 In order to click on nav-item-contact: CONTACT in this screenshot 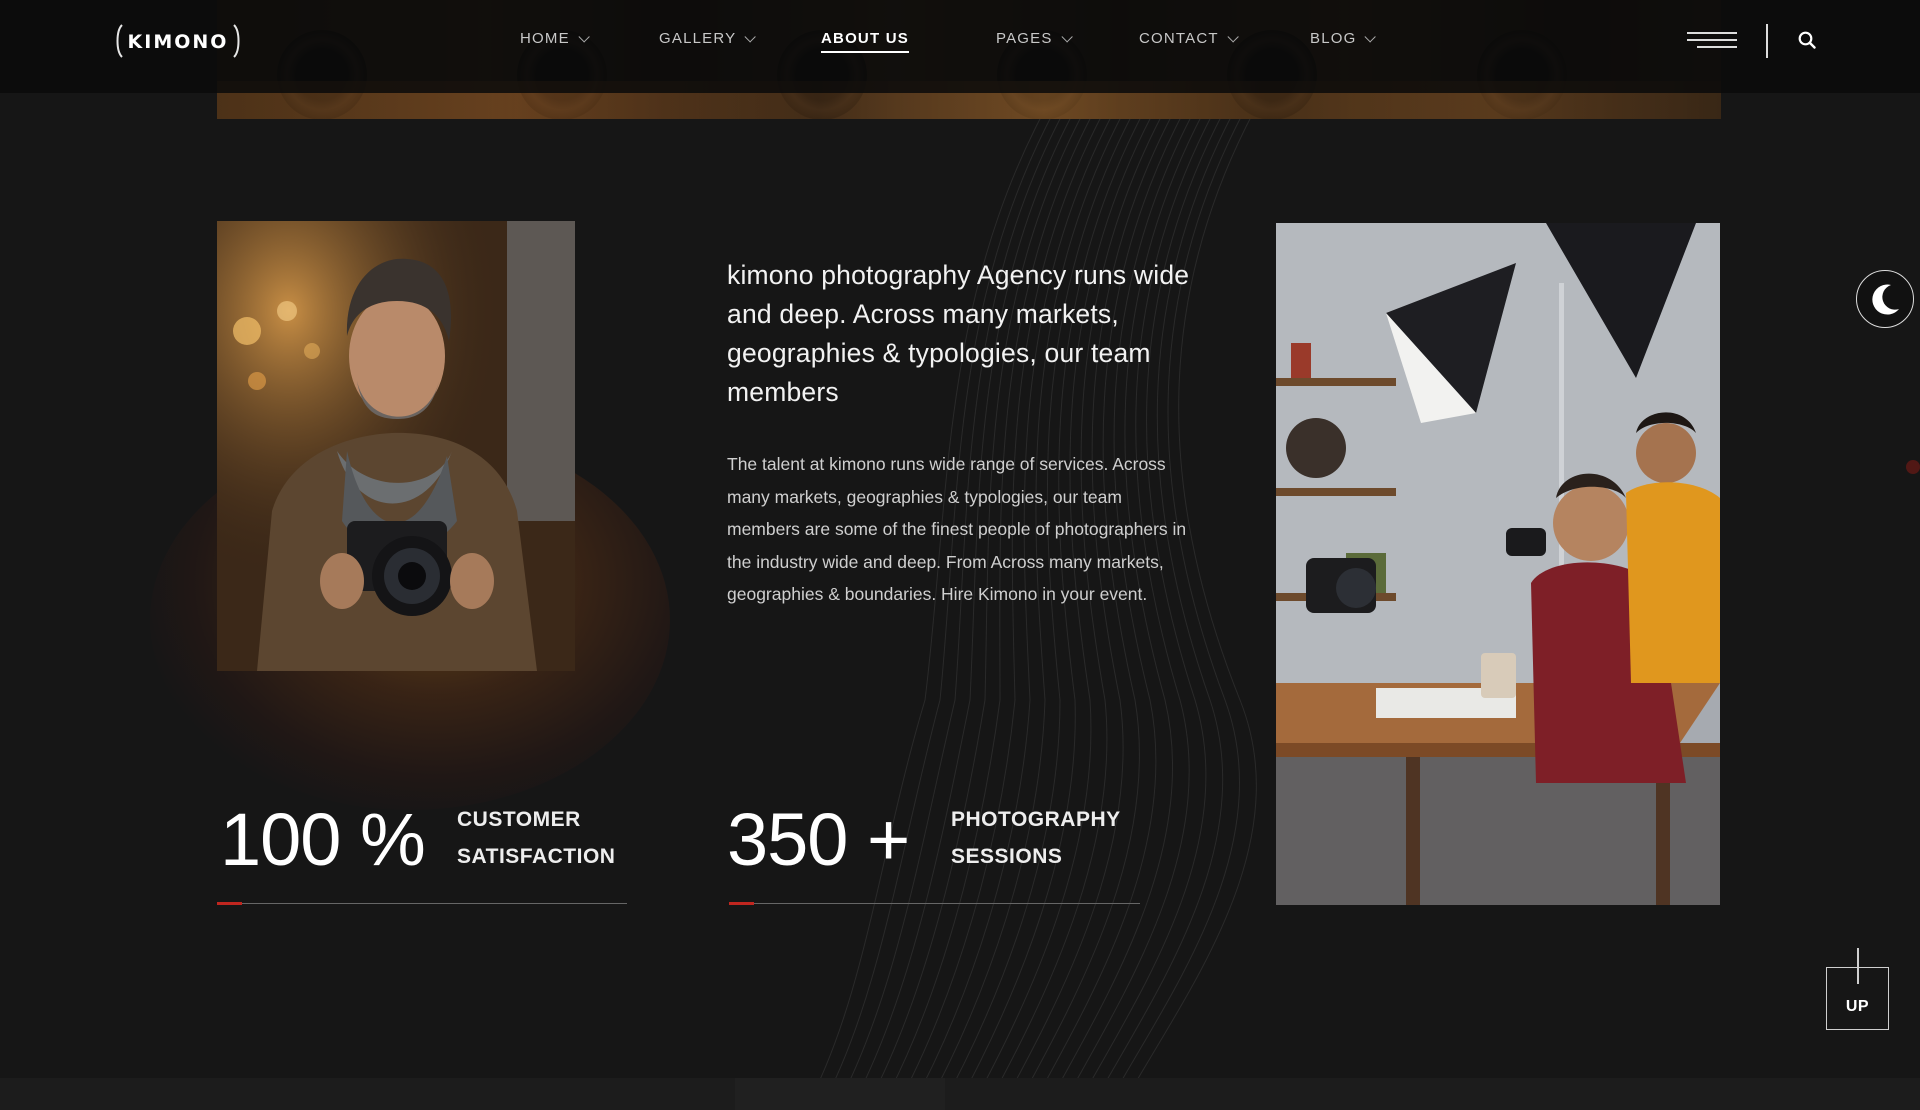, I will do `click(1189, 38)`.